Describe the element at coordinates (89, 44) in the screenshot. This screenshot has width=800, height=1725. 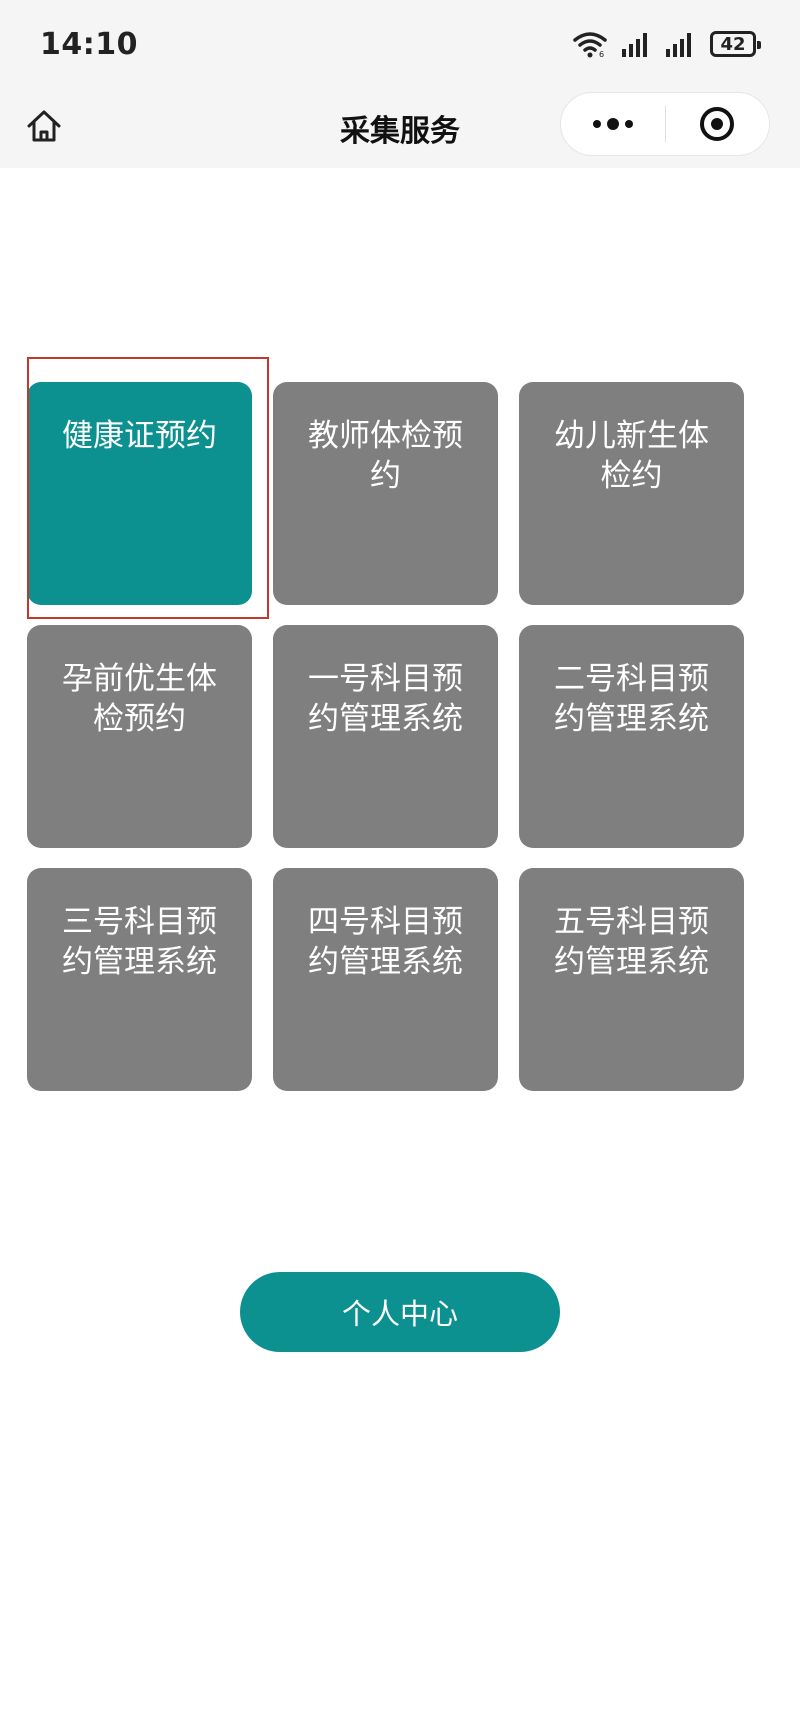
I see `status-time: 14:10` at that location.